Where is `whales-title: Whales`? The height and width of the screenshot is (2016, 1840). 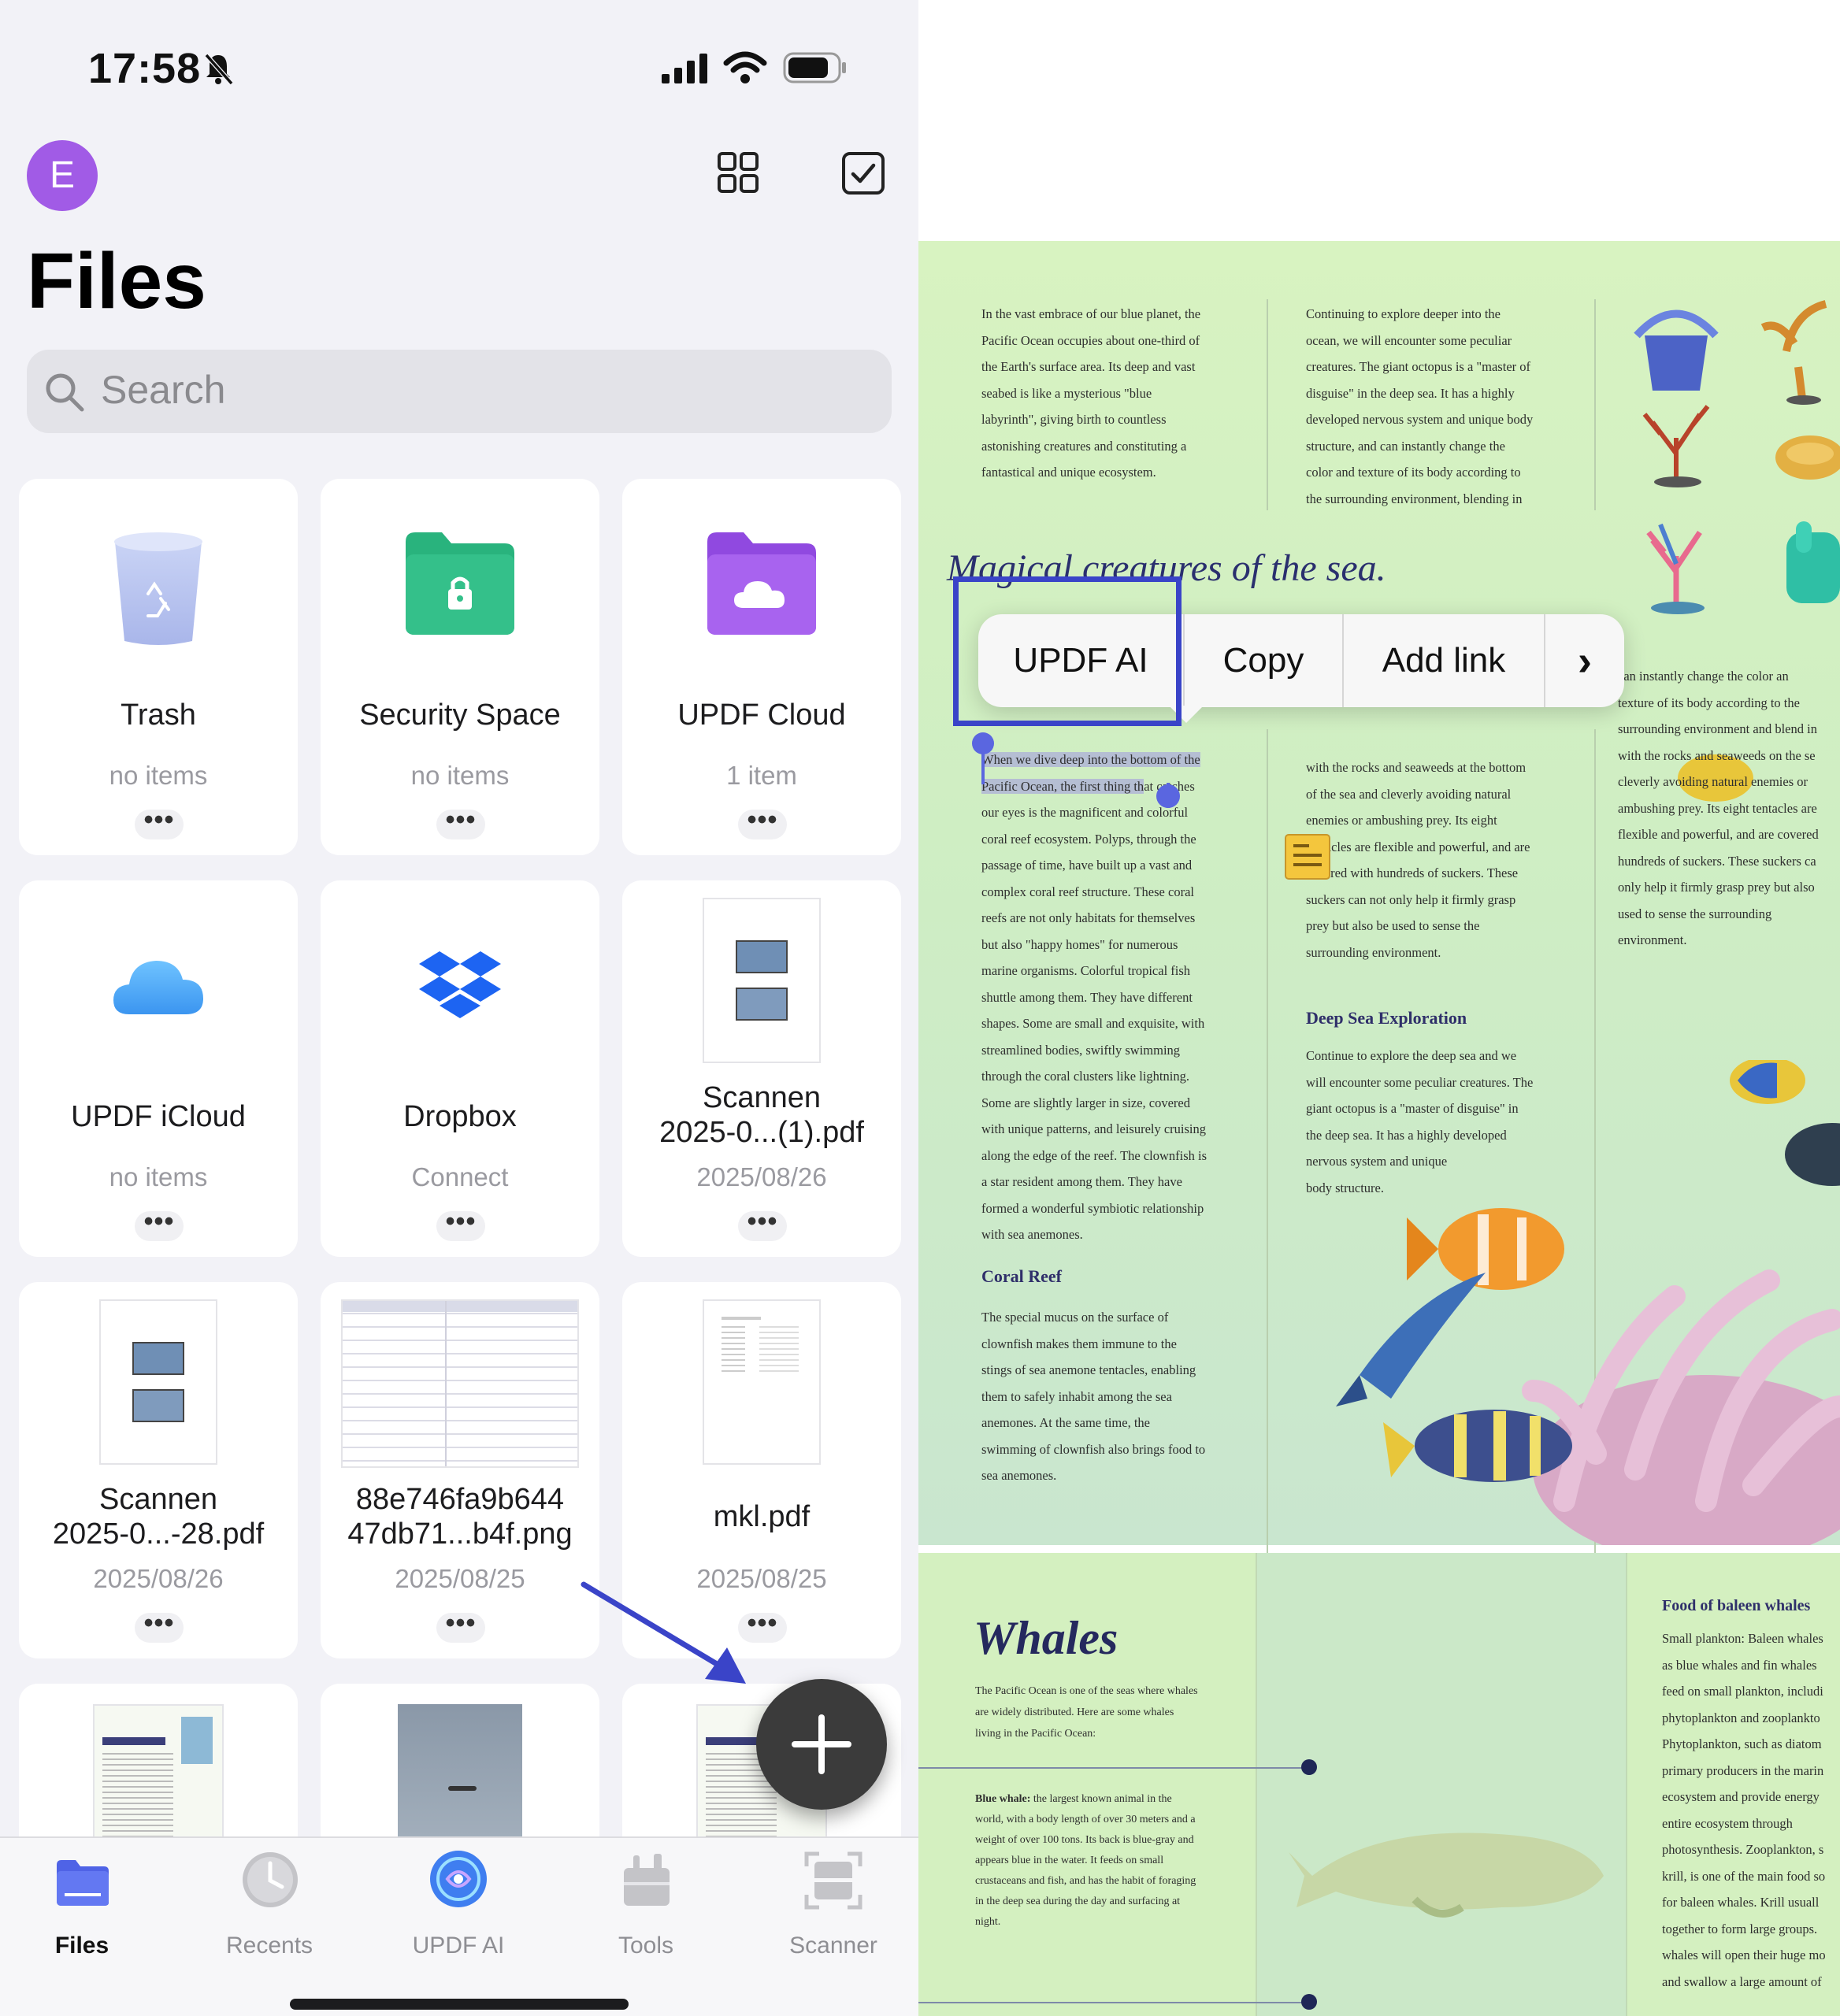 whales-title: Whales is located at coordinates (1046, 1638).